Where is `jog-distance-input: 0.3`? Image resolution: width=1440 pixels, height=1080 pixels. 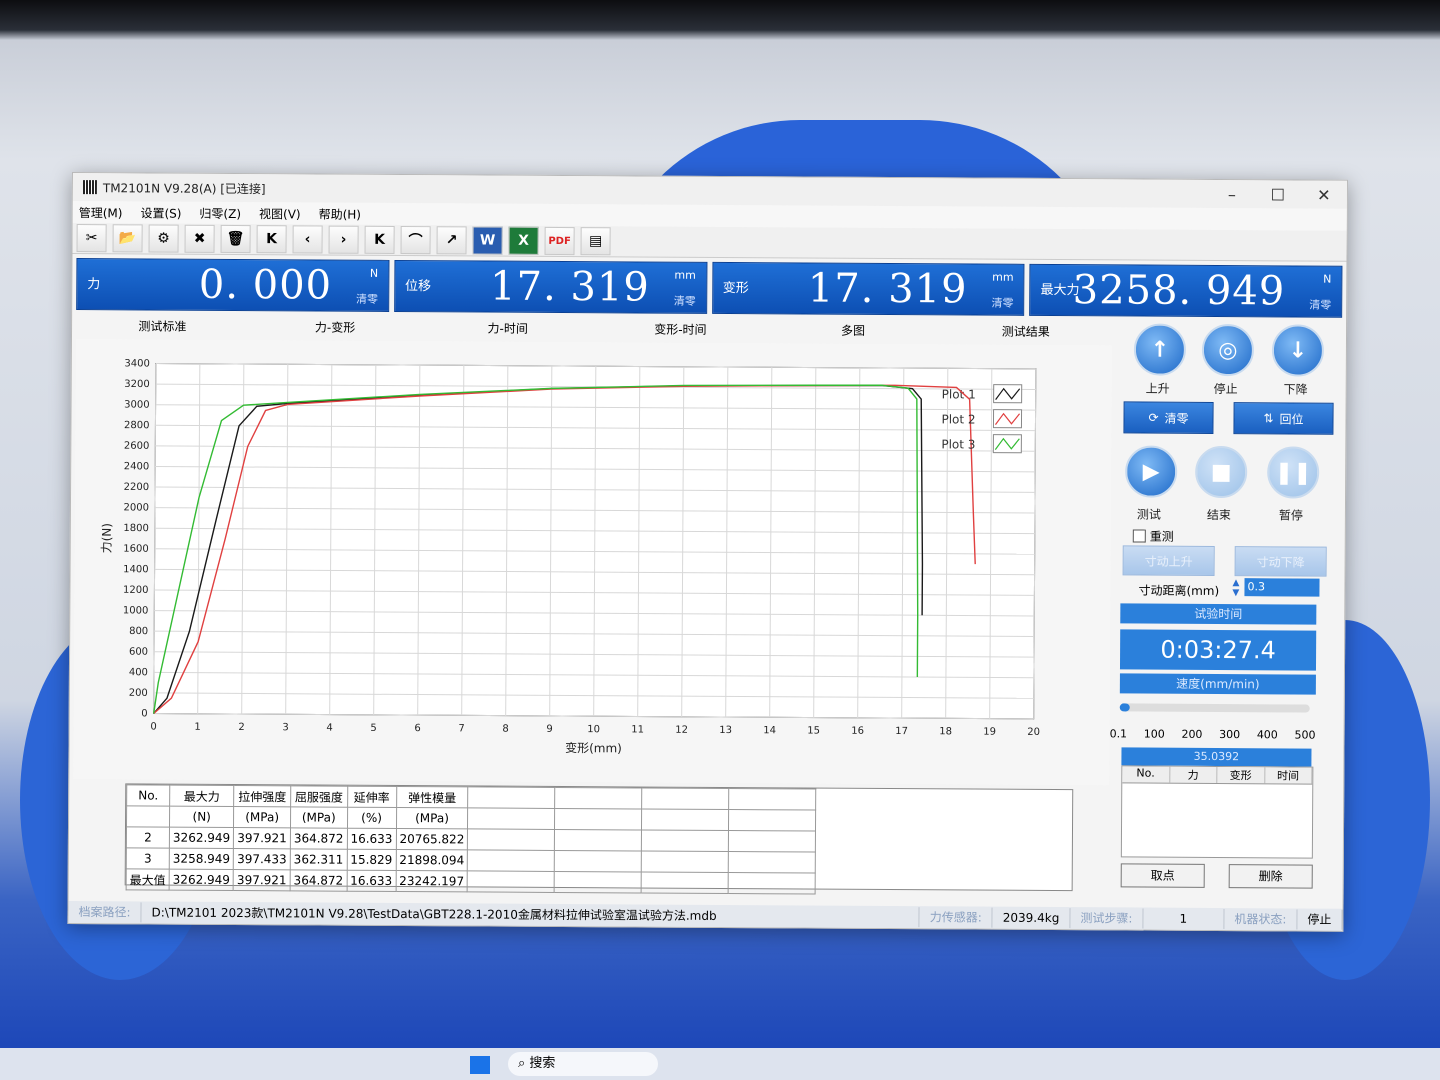 jog-distance-input: 0.3 is located at coordinates (1282, 587).